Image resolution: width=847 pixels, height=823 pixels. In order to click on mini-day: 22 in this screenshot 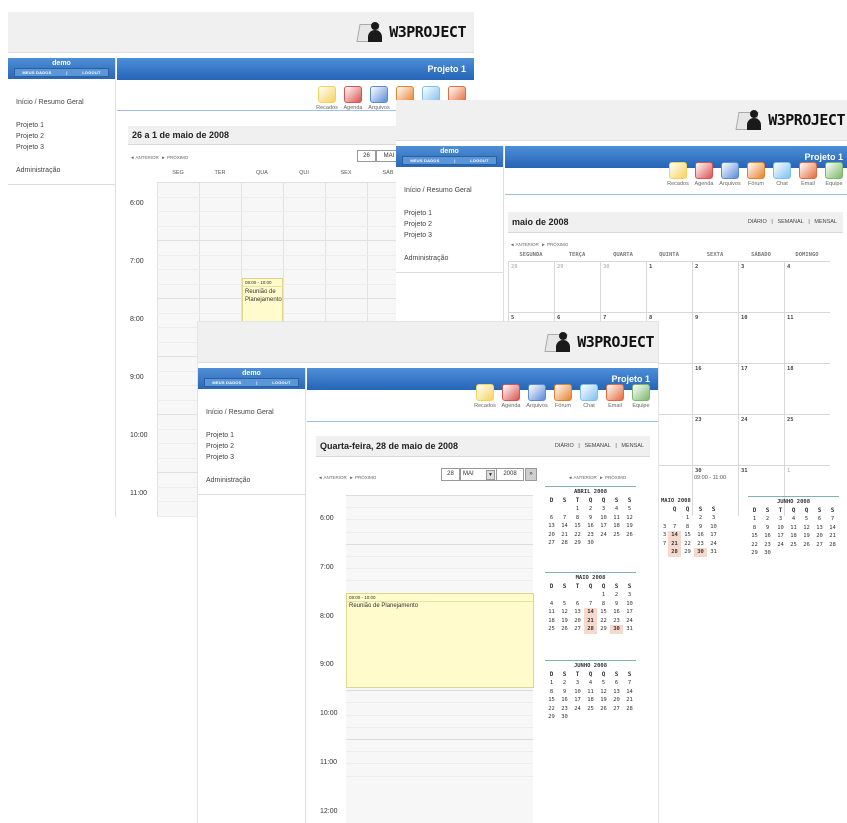, I will do `click(577, 535)`.